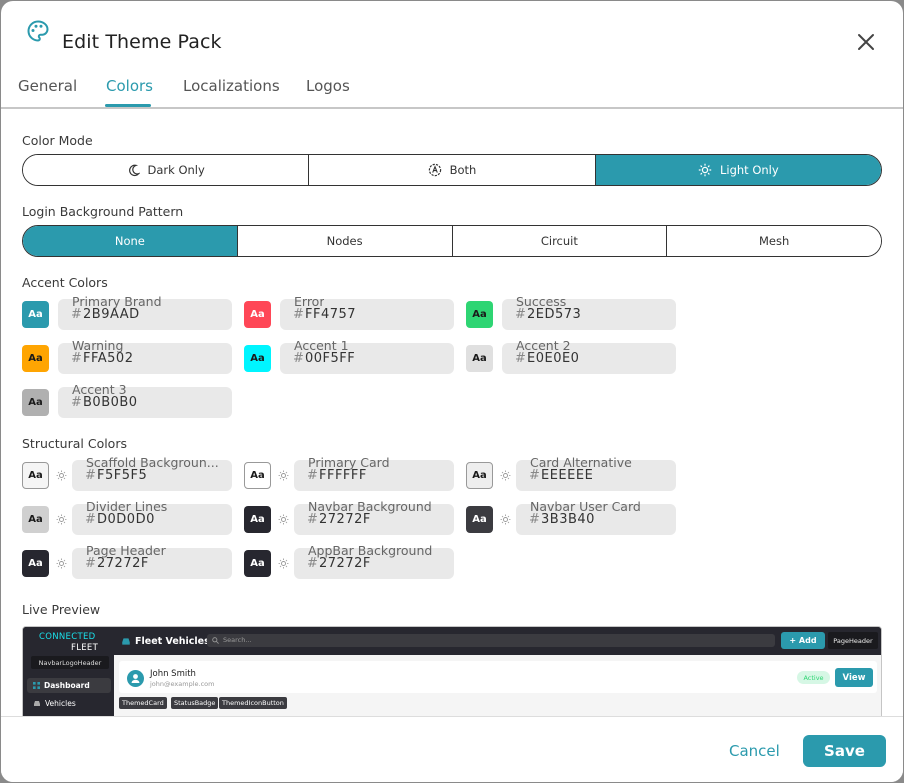 Image resolution: width=904 pixels, height=783 pixels. Describe the element at coordinates (152, 561) in the screenshot. I see `color-hex-field: Page Header #27272F` at that location.